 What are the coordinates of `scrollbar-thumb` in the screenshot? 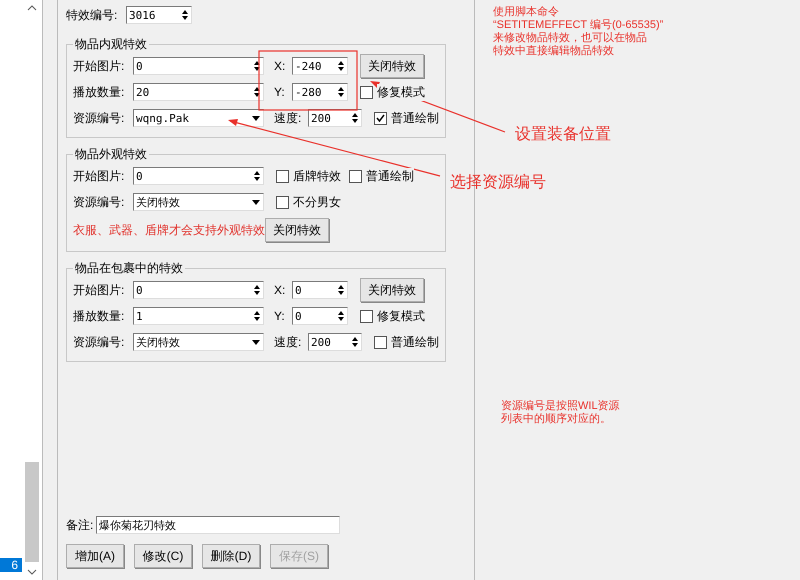 It's located at (32, 512).